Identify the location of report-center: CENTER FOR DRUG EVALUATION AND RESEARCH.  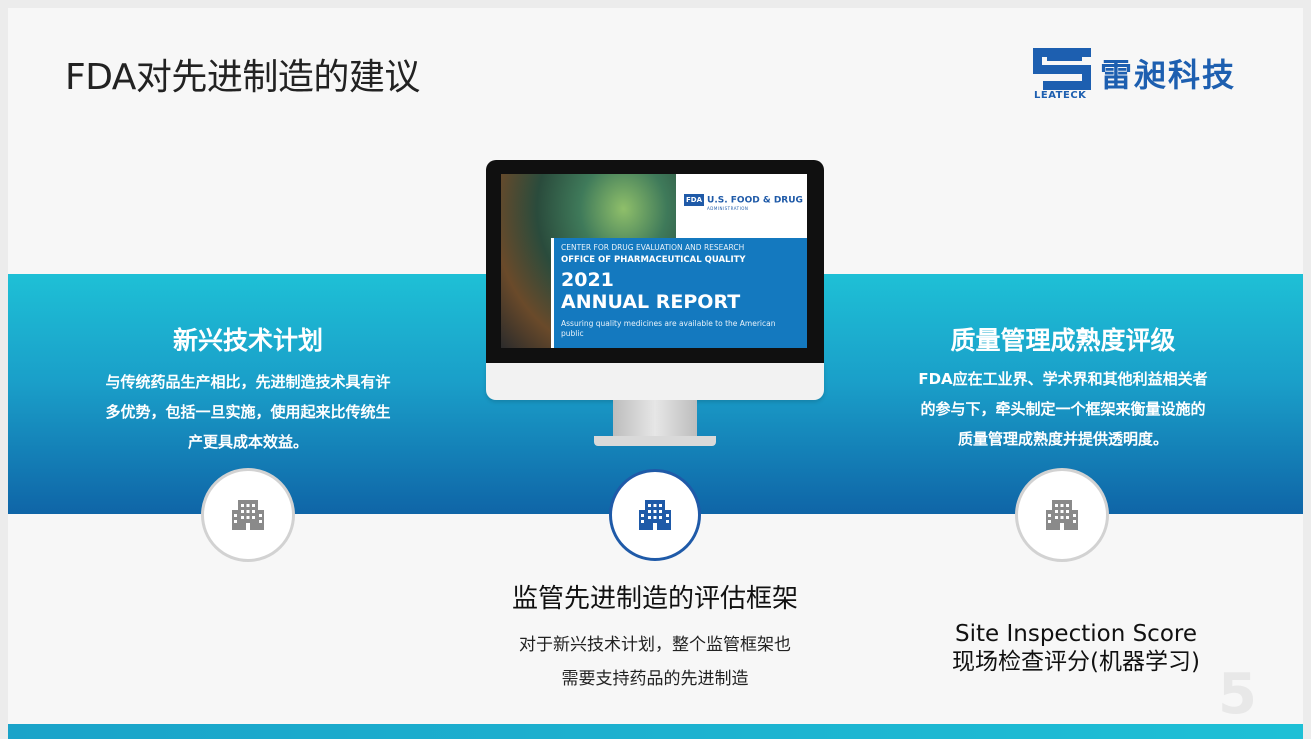
(653, 247).